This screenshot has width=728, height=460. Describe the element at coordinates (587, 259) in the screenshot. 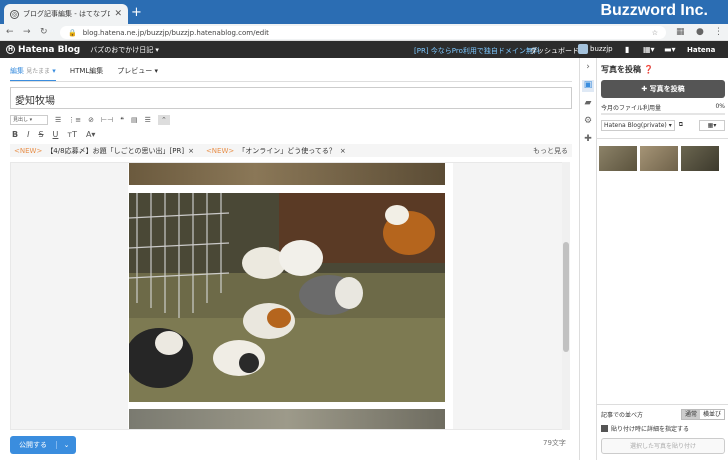

I see `side-rail: › ▣ ▰ ⚙ ✚` at that location.